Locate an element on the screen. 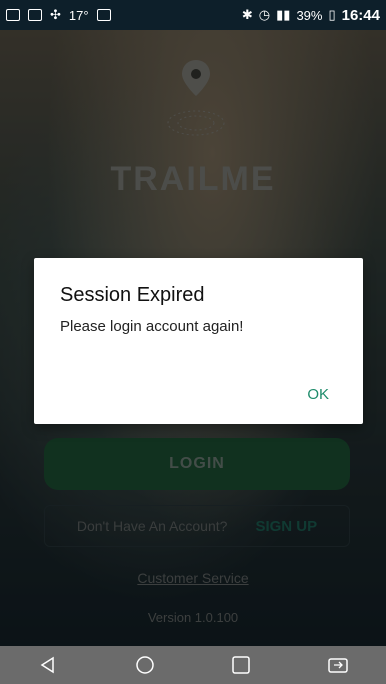  temperature: 17° is located at coordinates (78, 15).